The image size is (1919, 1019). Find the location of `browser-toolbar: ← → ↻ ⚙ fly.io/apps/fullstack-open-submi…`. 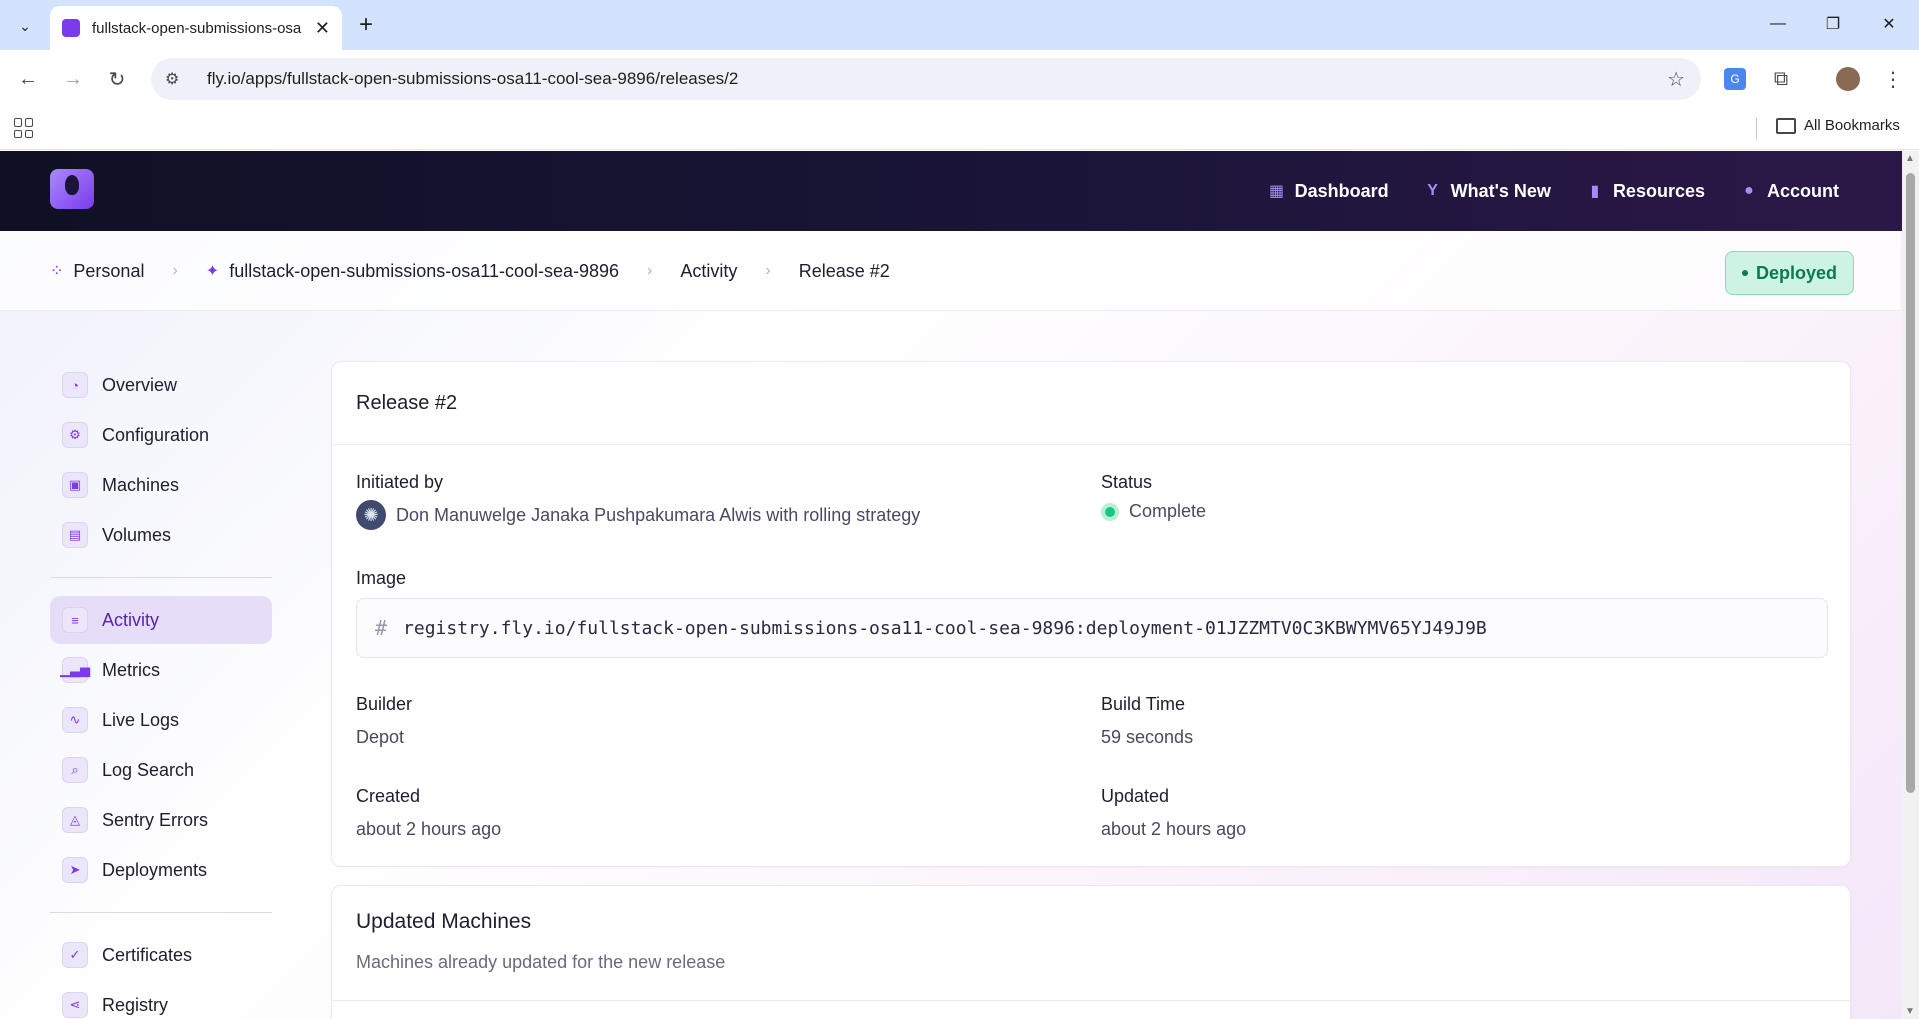

browser-toolbar: ← → ↻ ⚙ fly.io/apps/fullstack-open-submi… is located at coordinates (959, 79).